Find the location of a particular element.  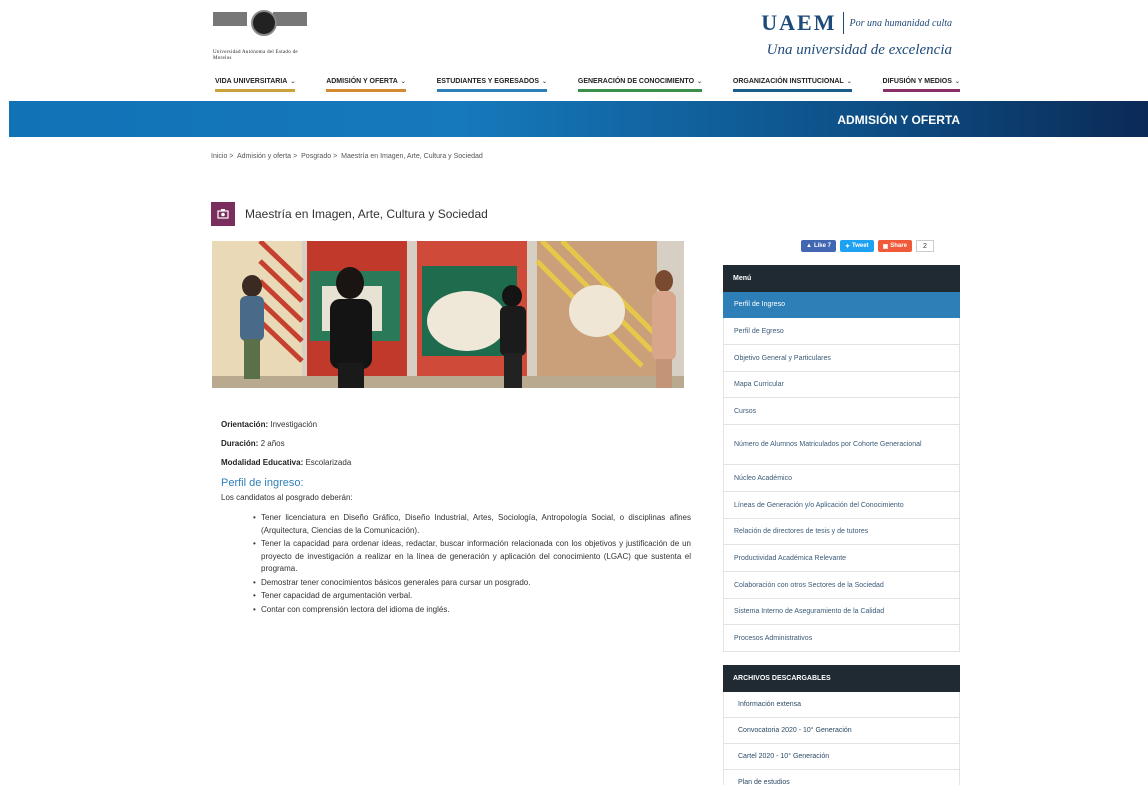

nav-generacion-de-conocimiento: GENERACIÓN DE CONOCIMIENTO ⌄ is located at coordinates (640, 85).